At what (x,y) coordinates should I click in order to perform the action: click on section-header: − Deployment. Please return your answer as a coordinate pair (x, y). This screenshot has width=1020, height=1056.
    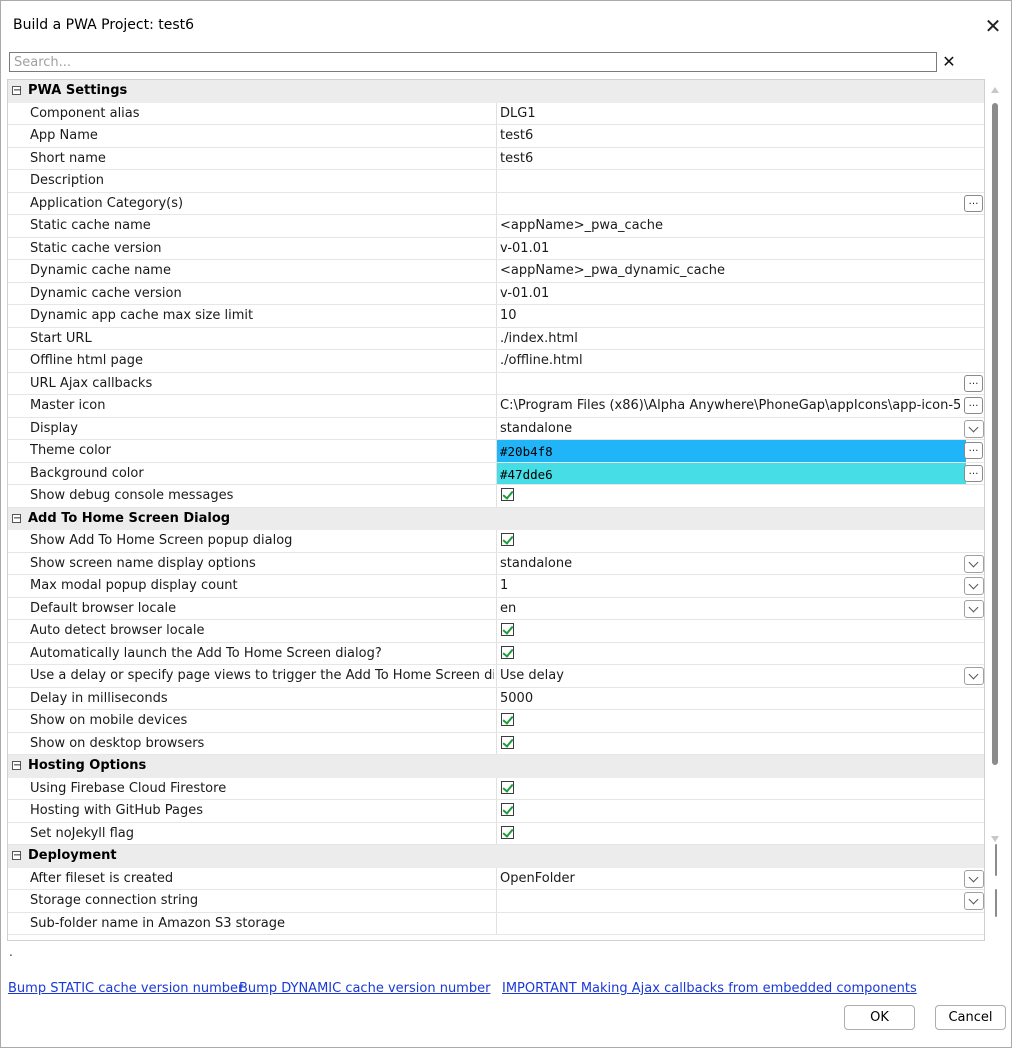
    Looking at the image, I should click on (496, 856).